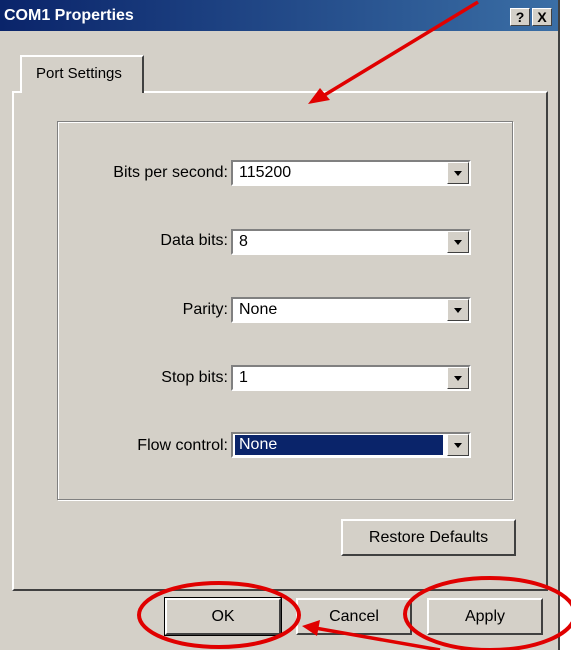 The image size is (571, 650). What do you see at coordinates (542, 17) in the screenshot?
I see `close-button: X` at bounding box center [542, 17].